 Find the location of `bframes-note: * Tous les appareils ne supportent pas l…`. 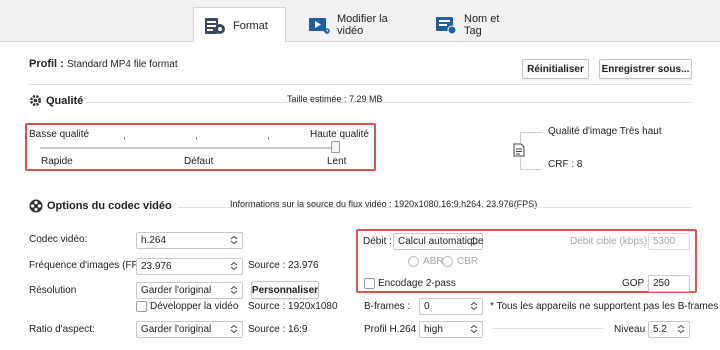

bframes-note: * Tous les appareils ne supportent pas l… is located at coordinates (604, 306).